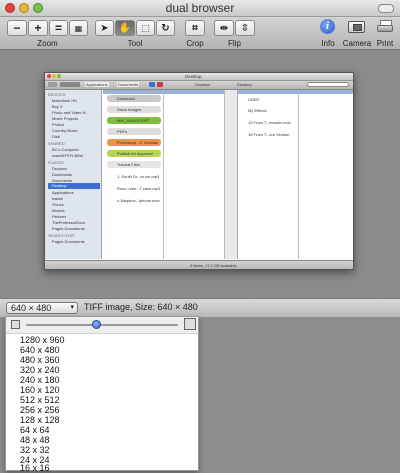 Image resolution: width=400 pixels, height=473 pixels. I want to click on preview-sidebar-item: Dropbox, so click(60, 168).